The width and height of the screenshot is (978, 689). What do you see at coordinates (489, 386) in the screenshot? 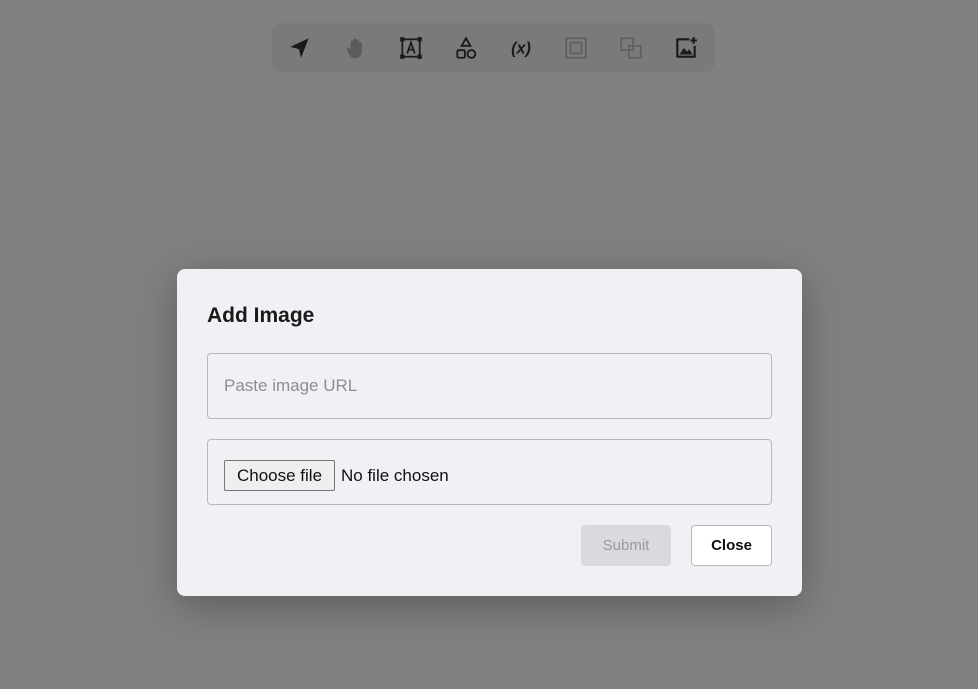
I see `image-url-input` at bounding box center [489, 386].